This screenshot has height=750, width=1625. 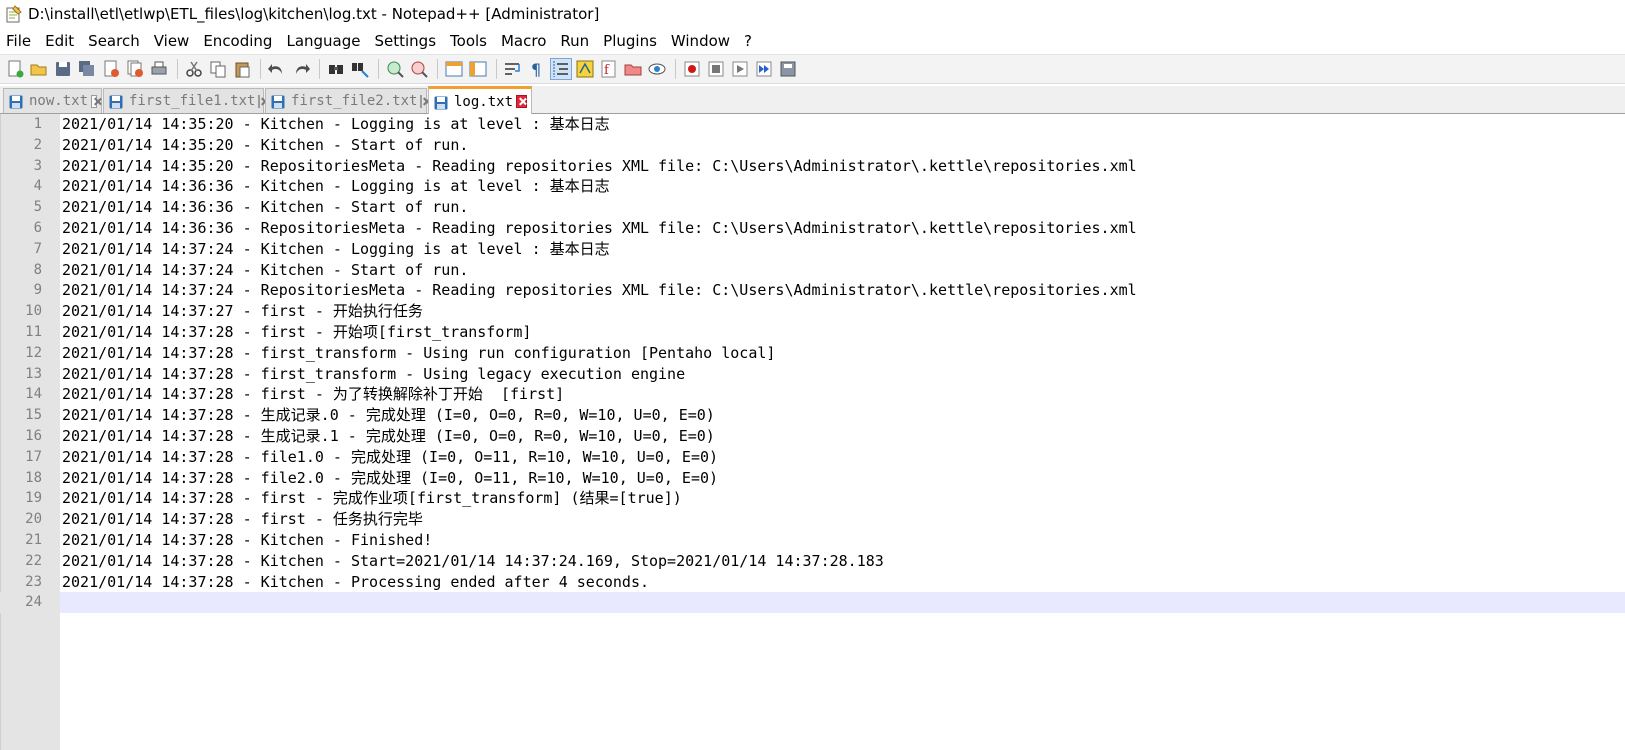 I want to click on record-macro-button, so click(x=692, y=69).